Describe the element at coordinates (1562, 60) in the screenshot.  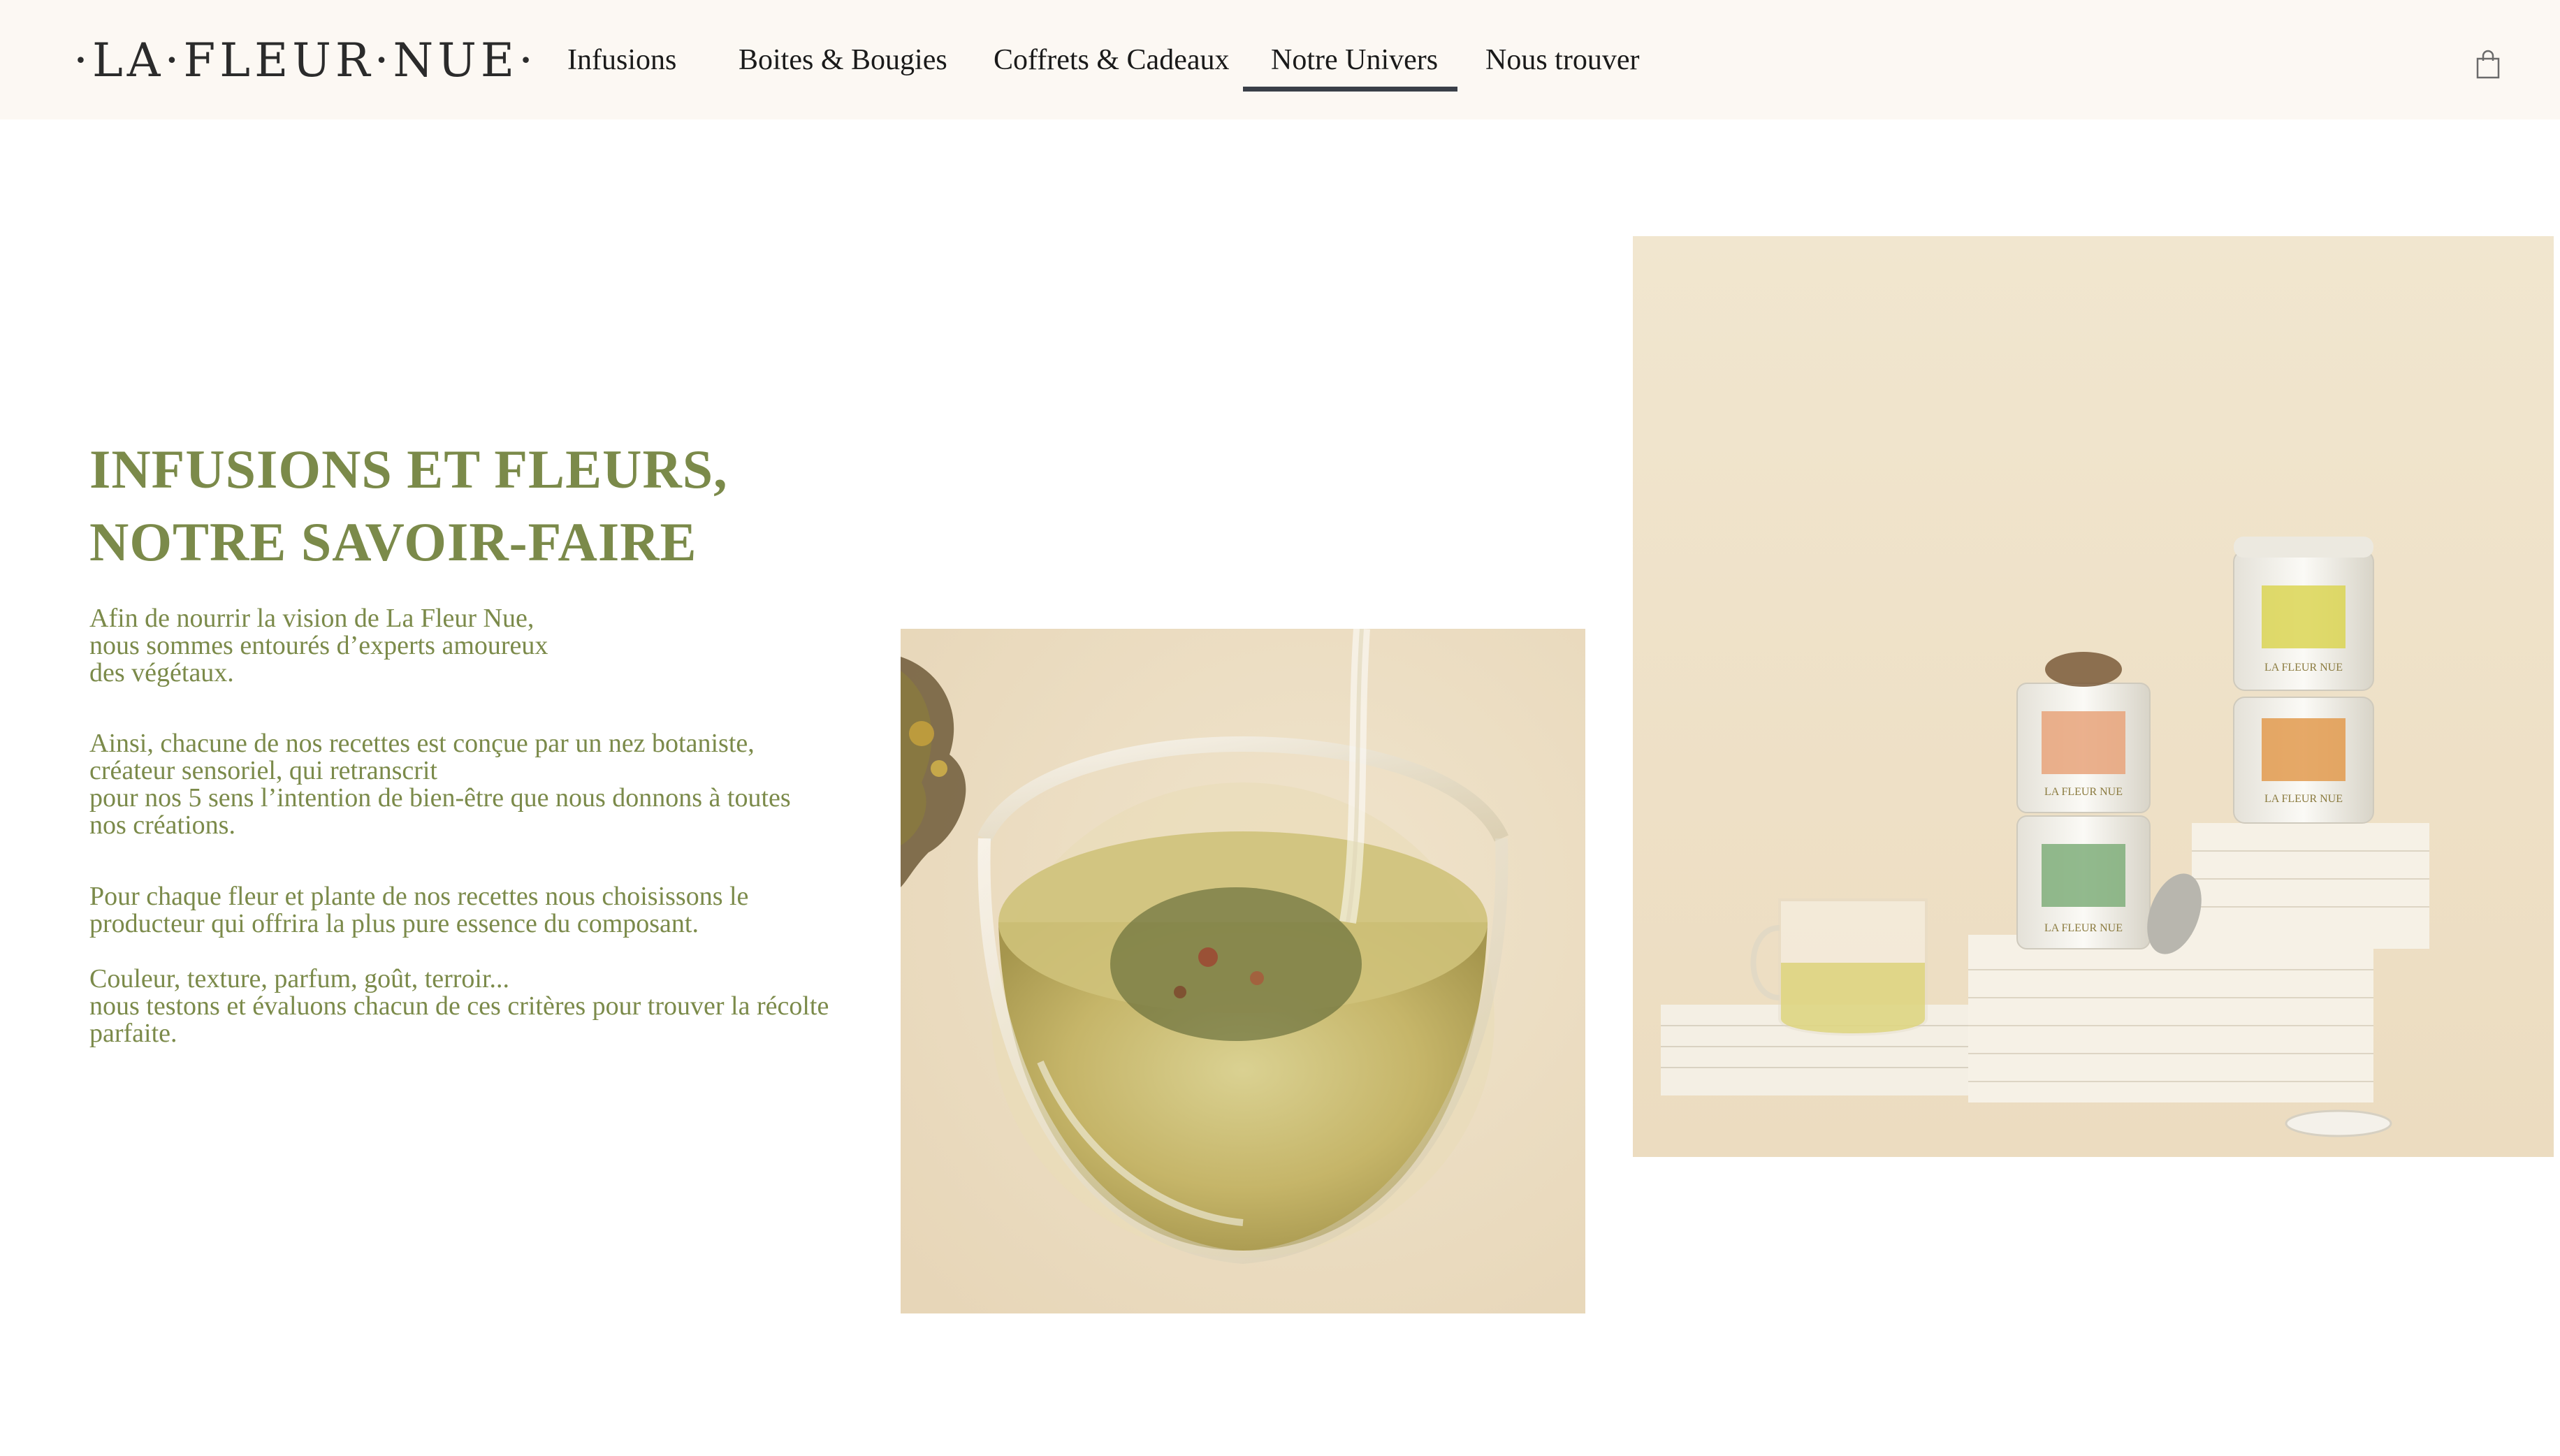
I see `nav-item-nous-trouver: Nous trouver` at that location.